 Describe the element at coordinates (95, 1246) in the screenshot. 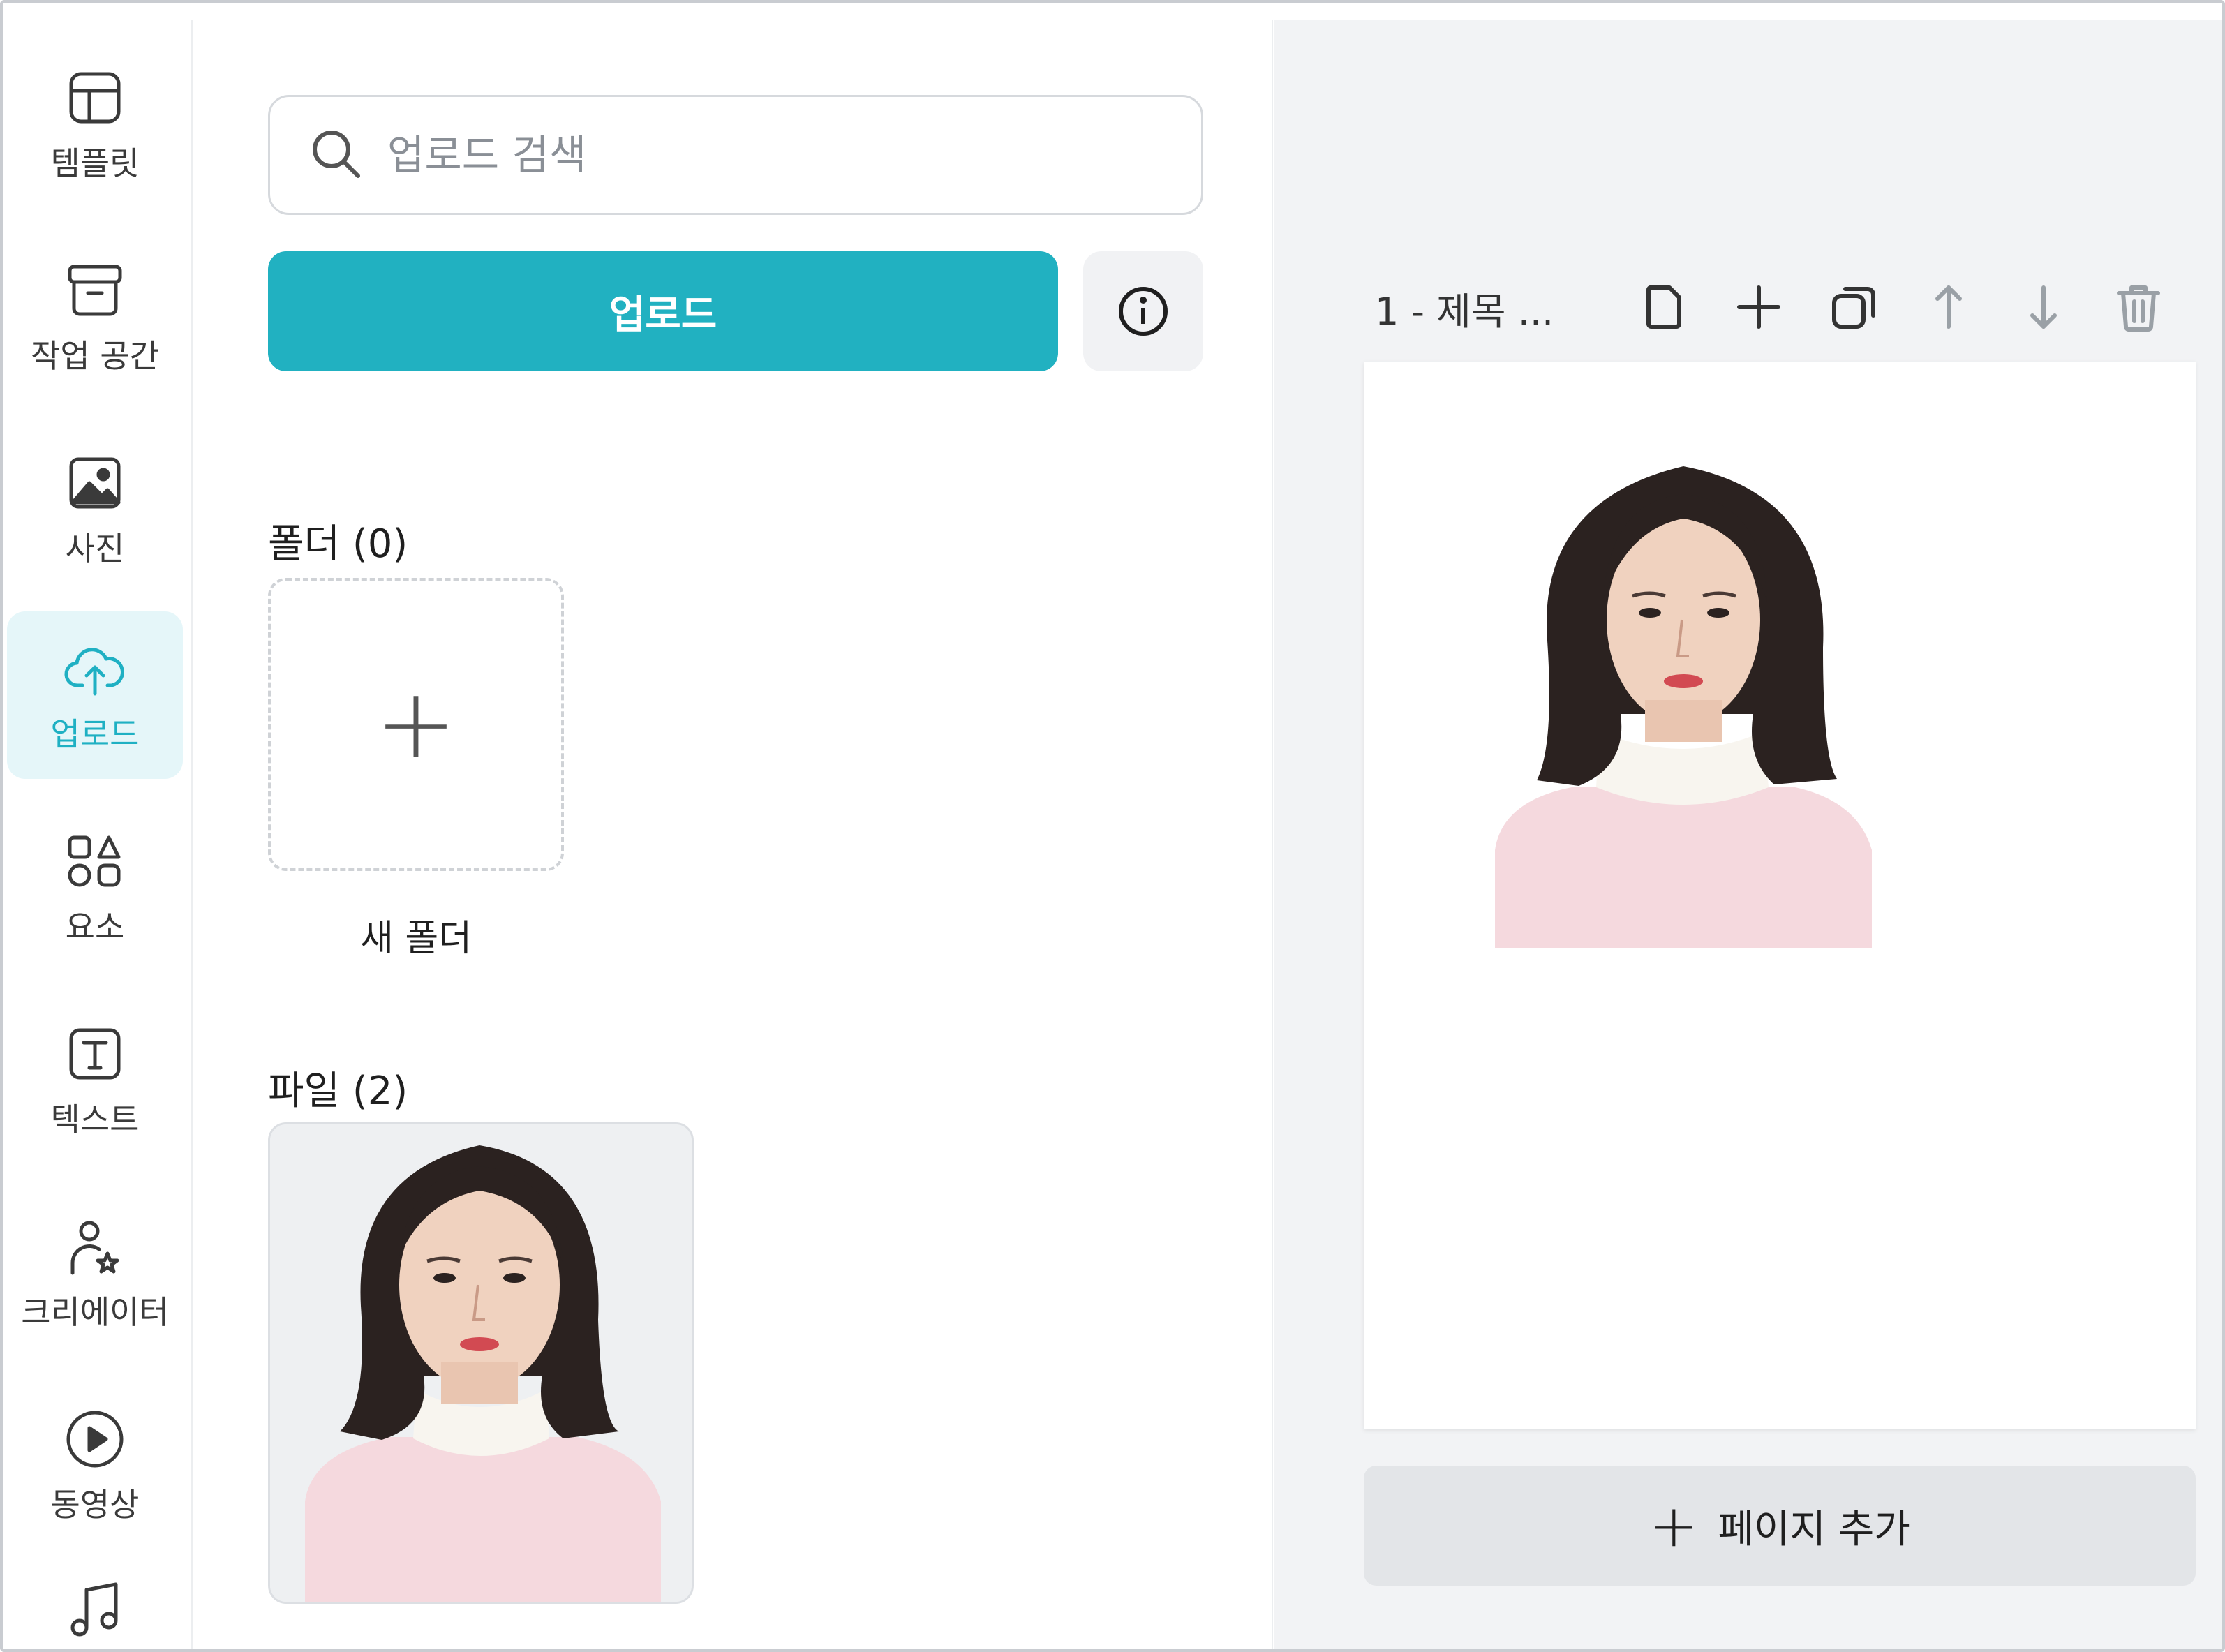

I see `creator-icon` at that location.